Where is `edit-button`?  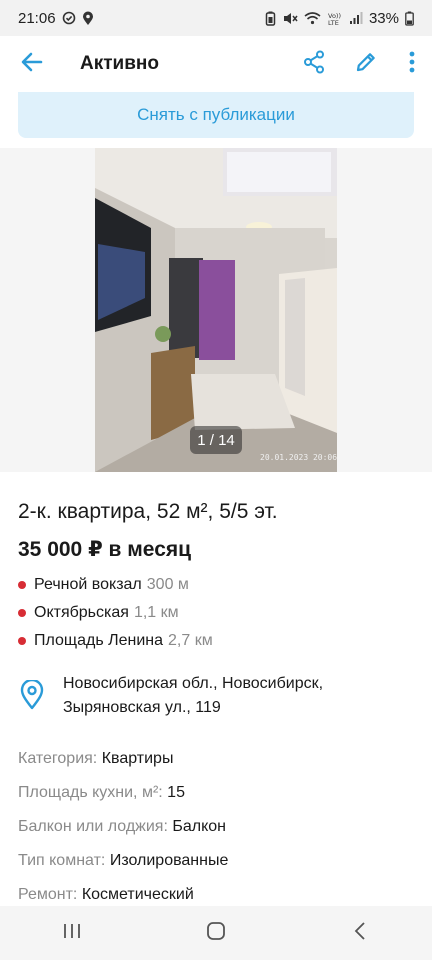
edit-button is located at coordinates (366, 64).